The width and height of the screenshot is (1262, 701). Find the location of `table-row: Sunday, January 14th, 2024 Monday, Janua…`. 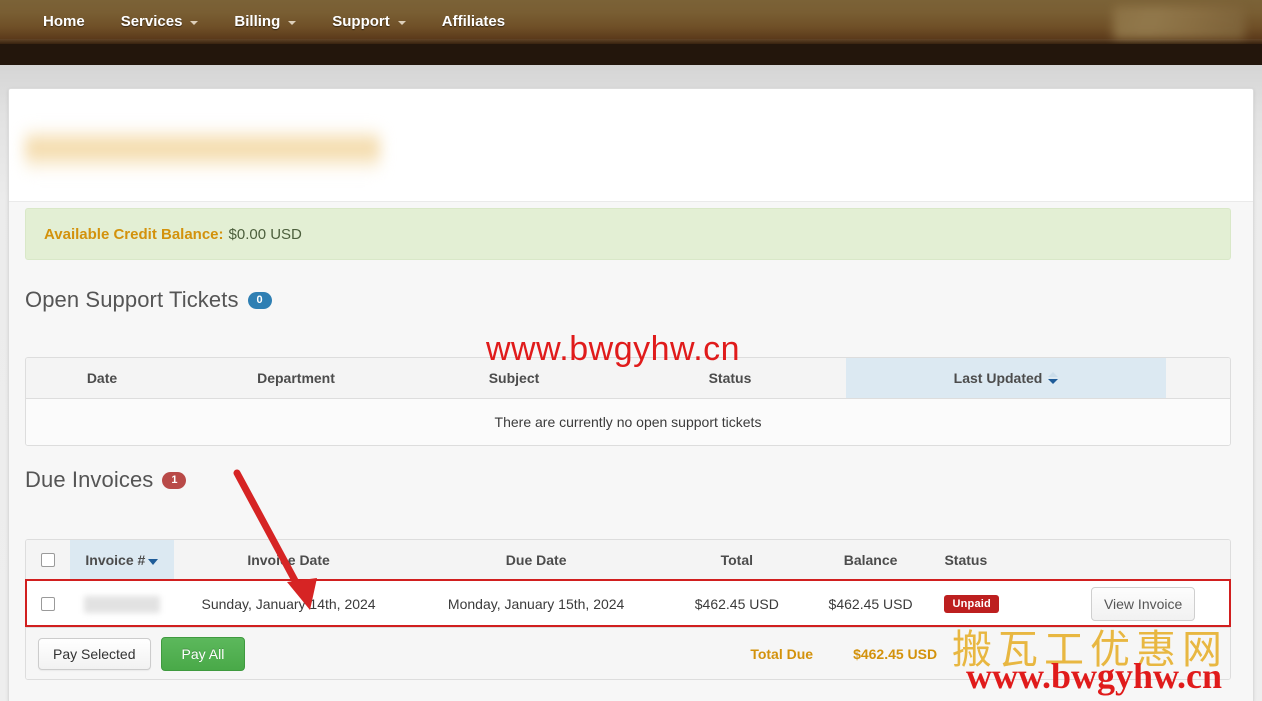

table-row: Sunday, January 14th, 2024 Monday, Janua… is located at coordinates (628, 604).